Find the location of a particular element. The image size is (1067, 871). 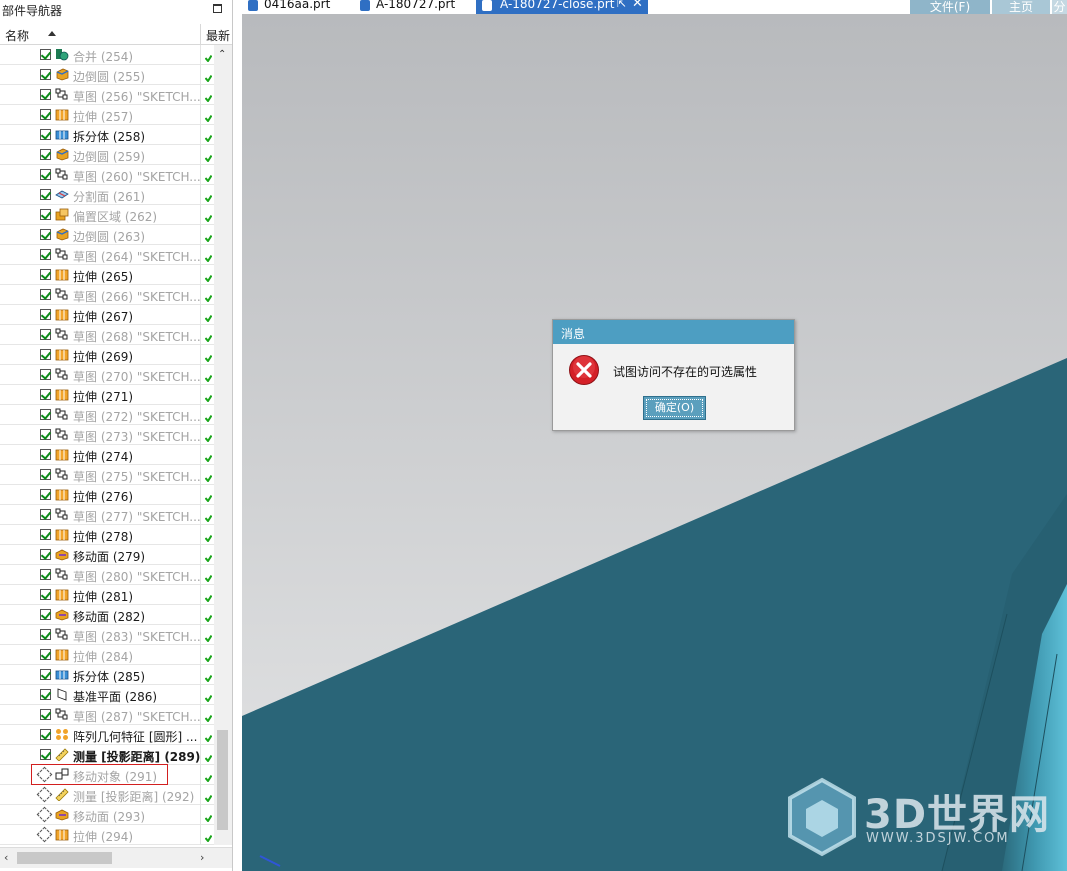

tree-row: 偏置区域 (262) is located at coordinates (107, 215).